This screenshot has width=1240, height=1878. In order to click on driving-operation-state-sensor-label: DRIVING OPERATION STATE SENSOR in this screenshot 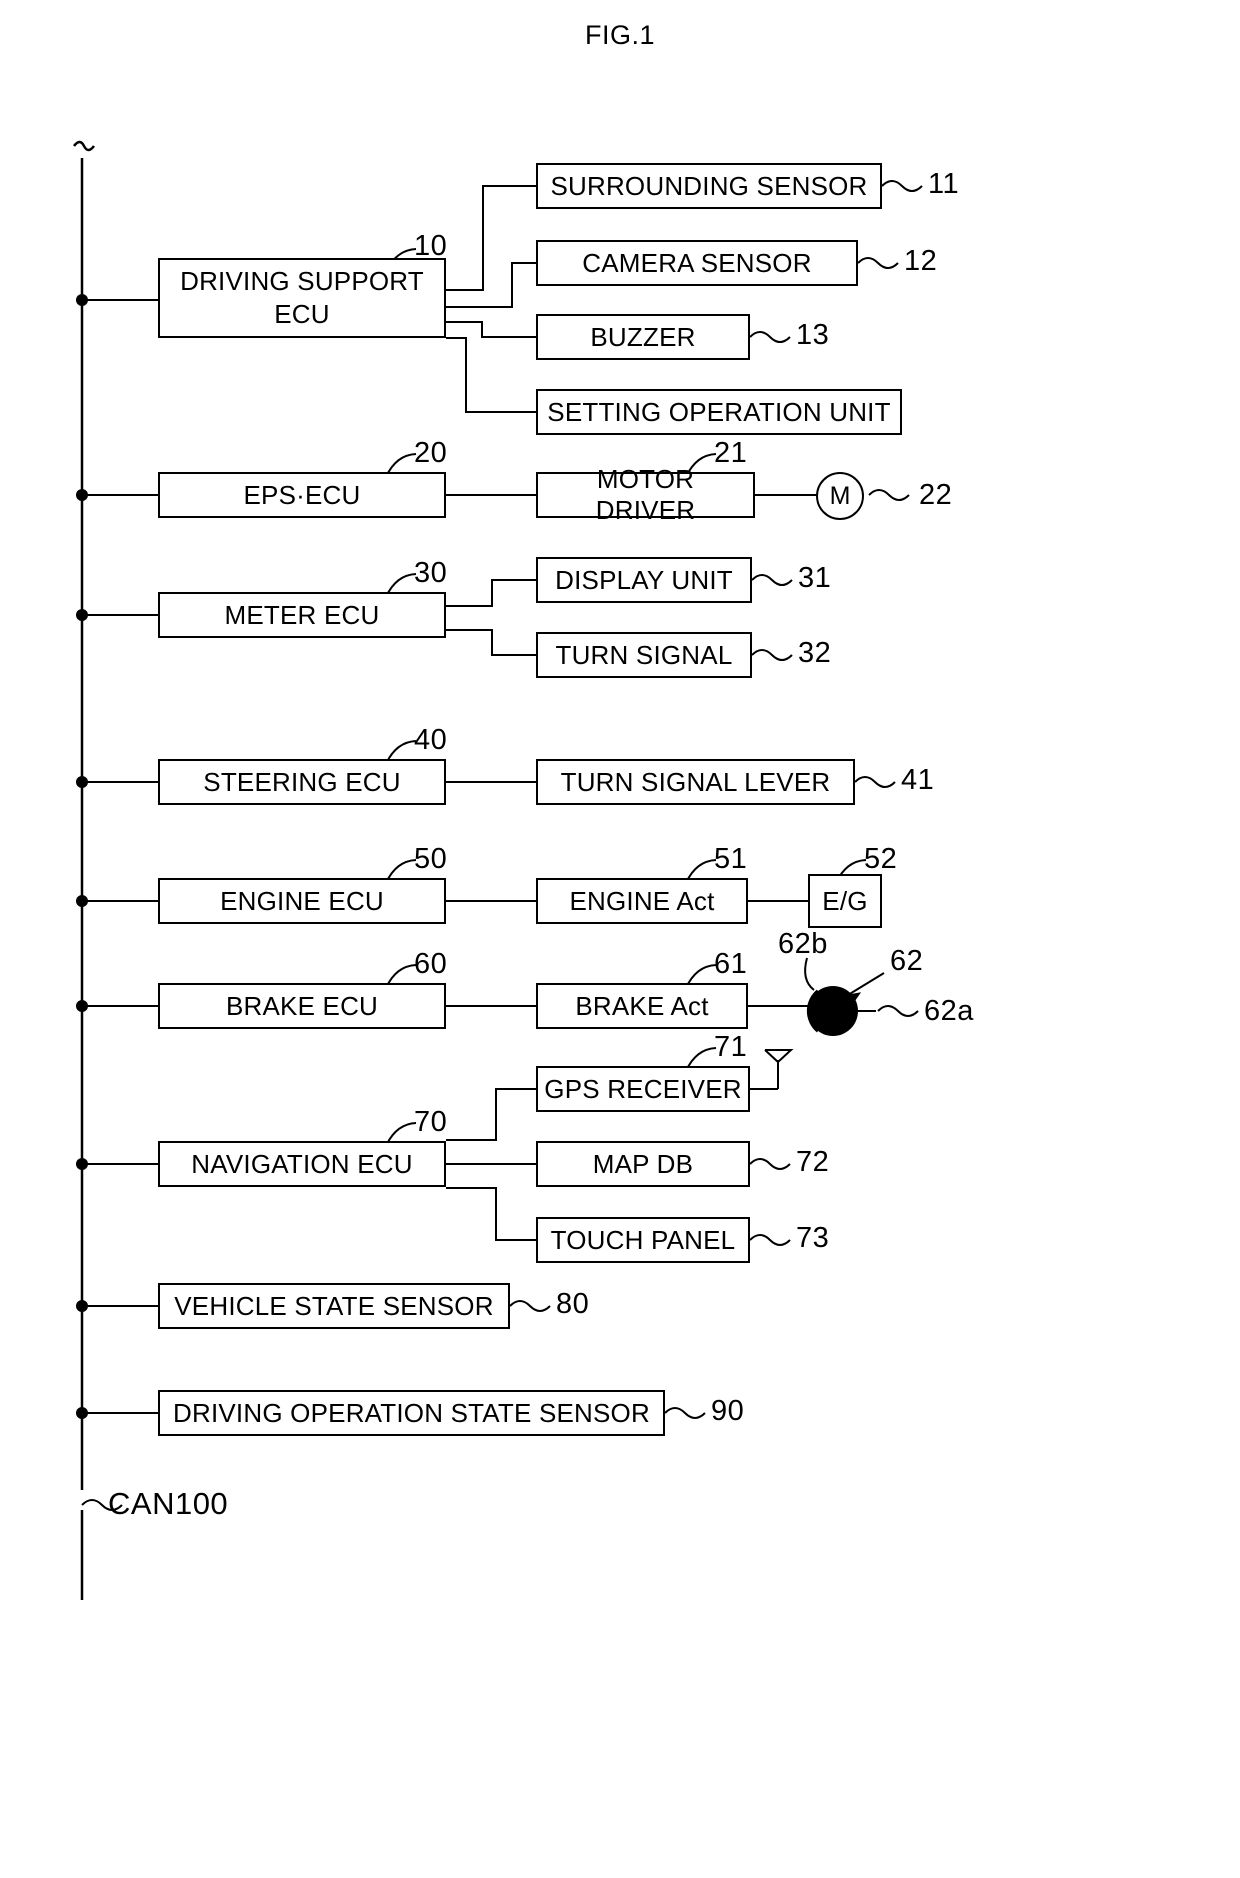, I will do `click(411, 1412)`.